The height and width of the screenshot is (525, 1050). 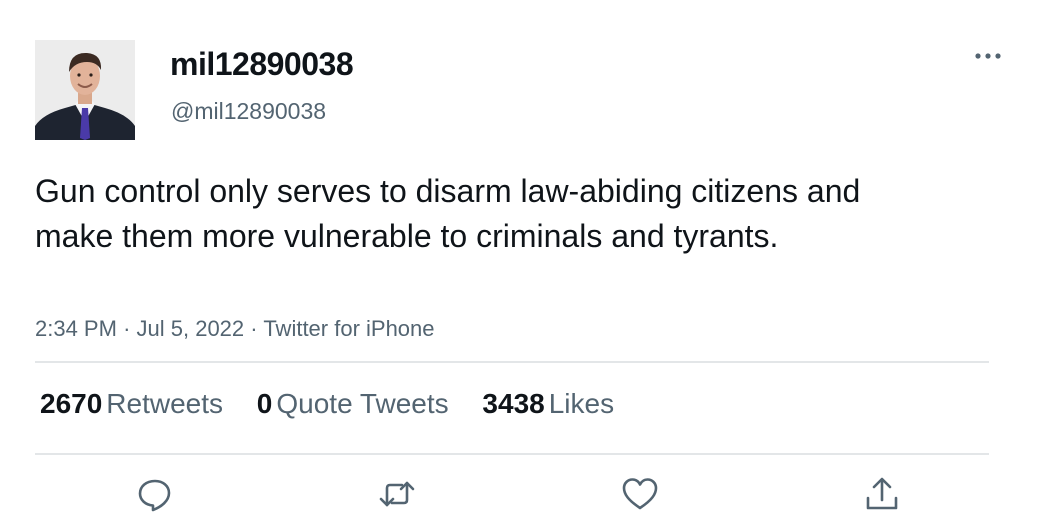 I want to click on tweet-date: Jul 5, 2022, so click(x=191, y=328).